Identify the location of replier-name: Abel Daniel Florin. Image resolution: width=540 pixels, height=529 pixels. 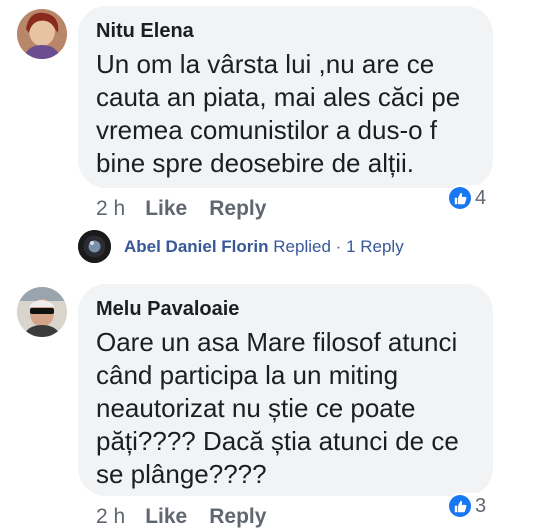
(196, 246).